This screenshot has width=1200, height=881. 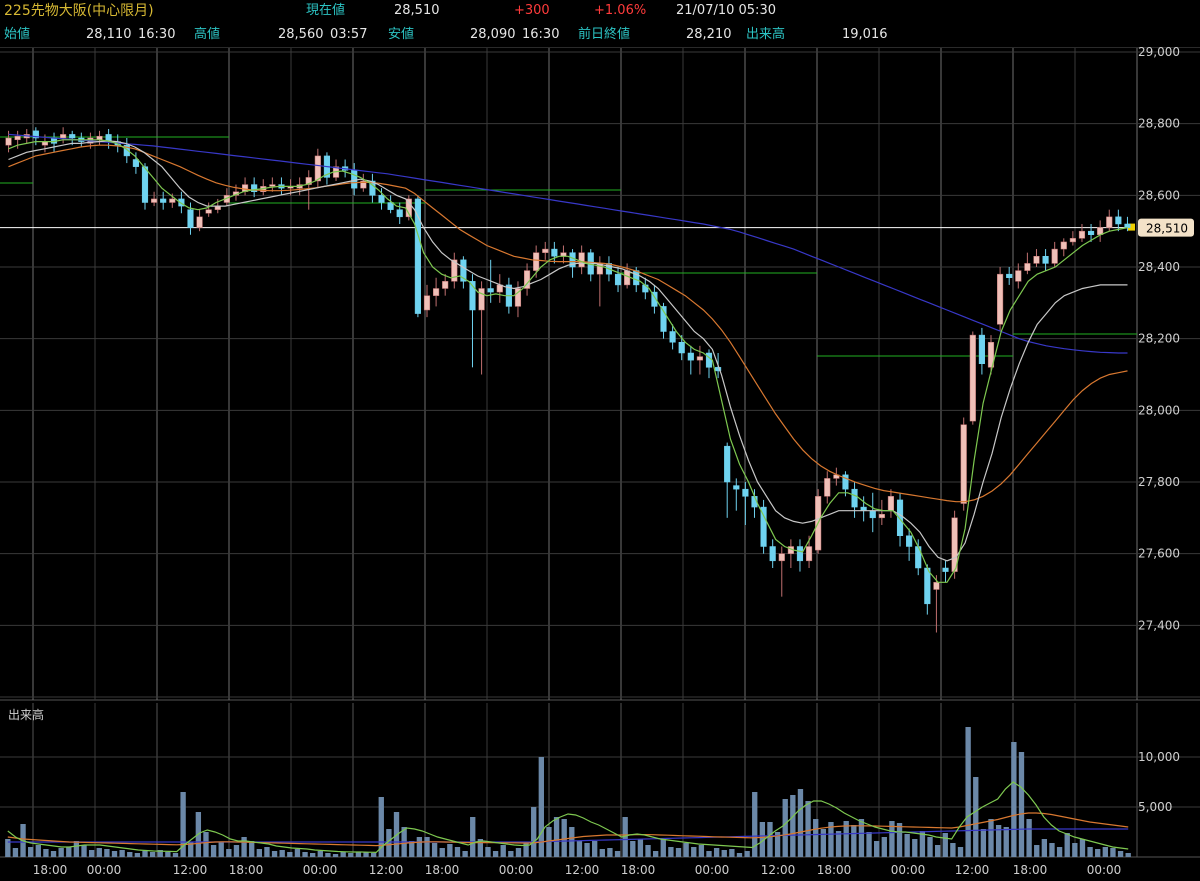 What do you see at coordinates (1159, 482) in the screenshot?
I see `price-tick-label: 27,800` at bounding box center [1159, 482].